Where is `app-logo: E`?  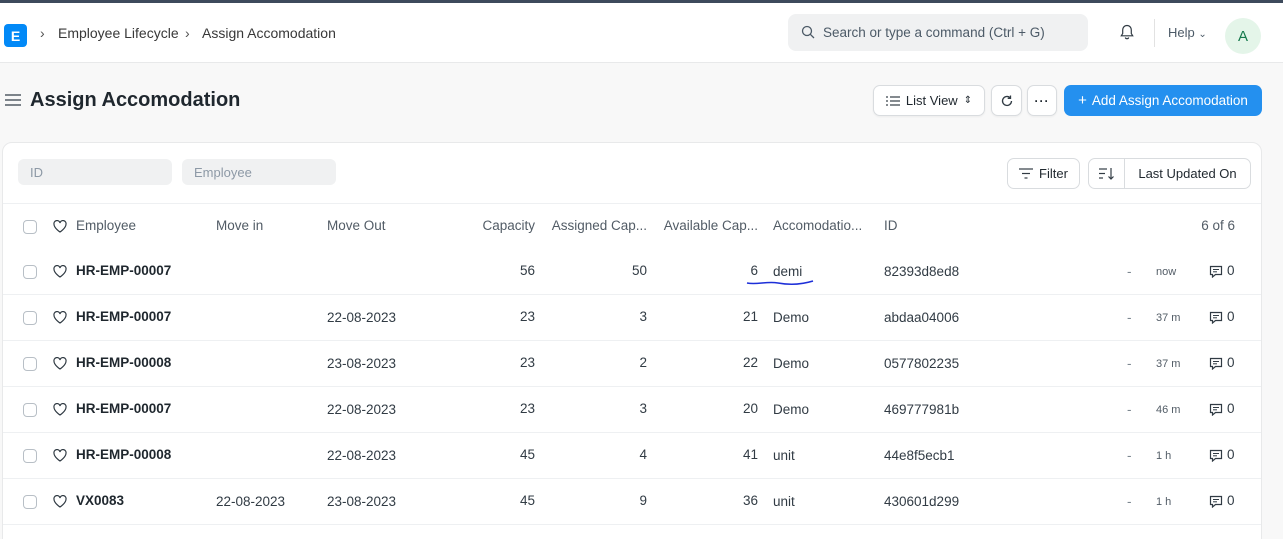
app-logo: E is located at coordinates (15, 35).